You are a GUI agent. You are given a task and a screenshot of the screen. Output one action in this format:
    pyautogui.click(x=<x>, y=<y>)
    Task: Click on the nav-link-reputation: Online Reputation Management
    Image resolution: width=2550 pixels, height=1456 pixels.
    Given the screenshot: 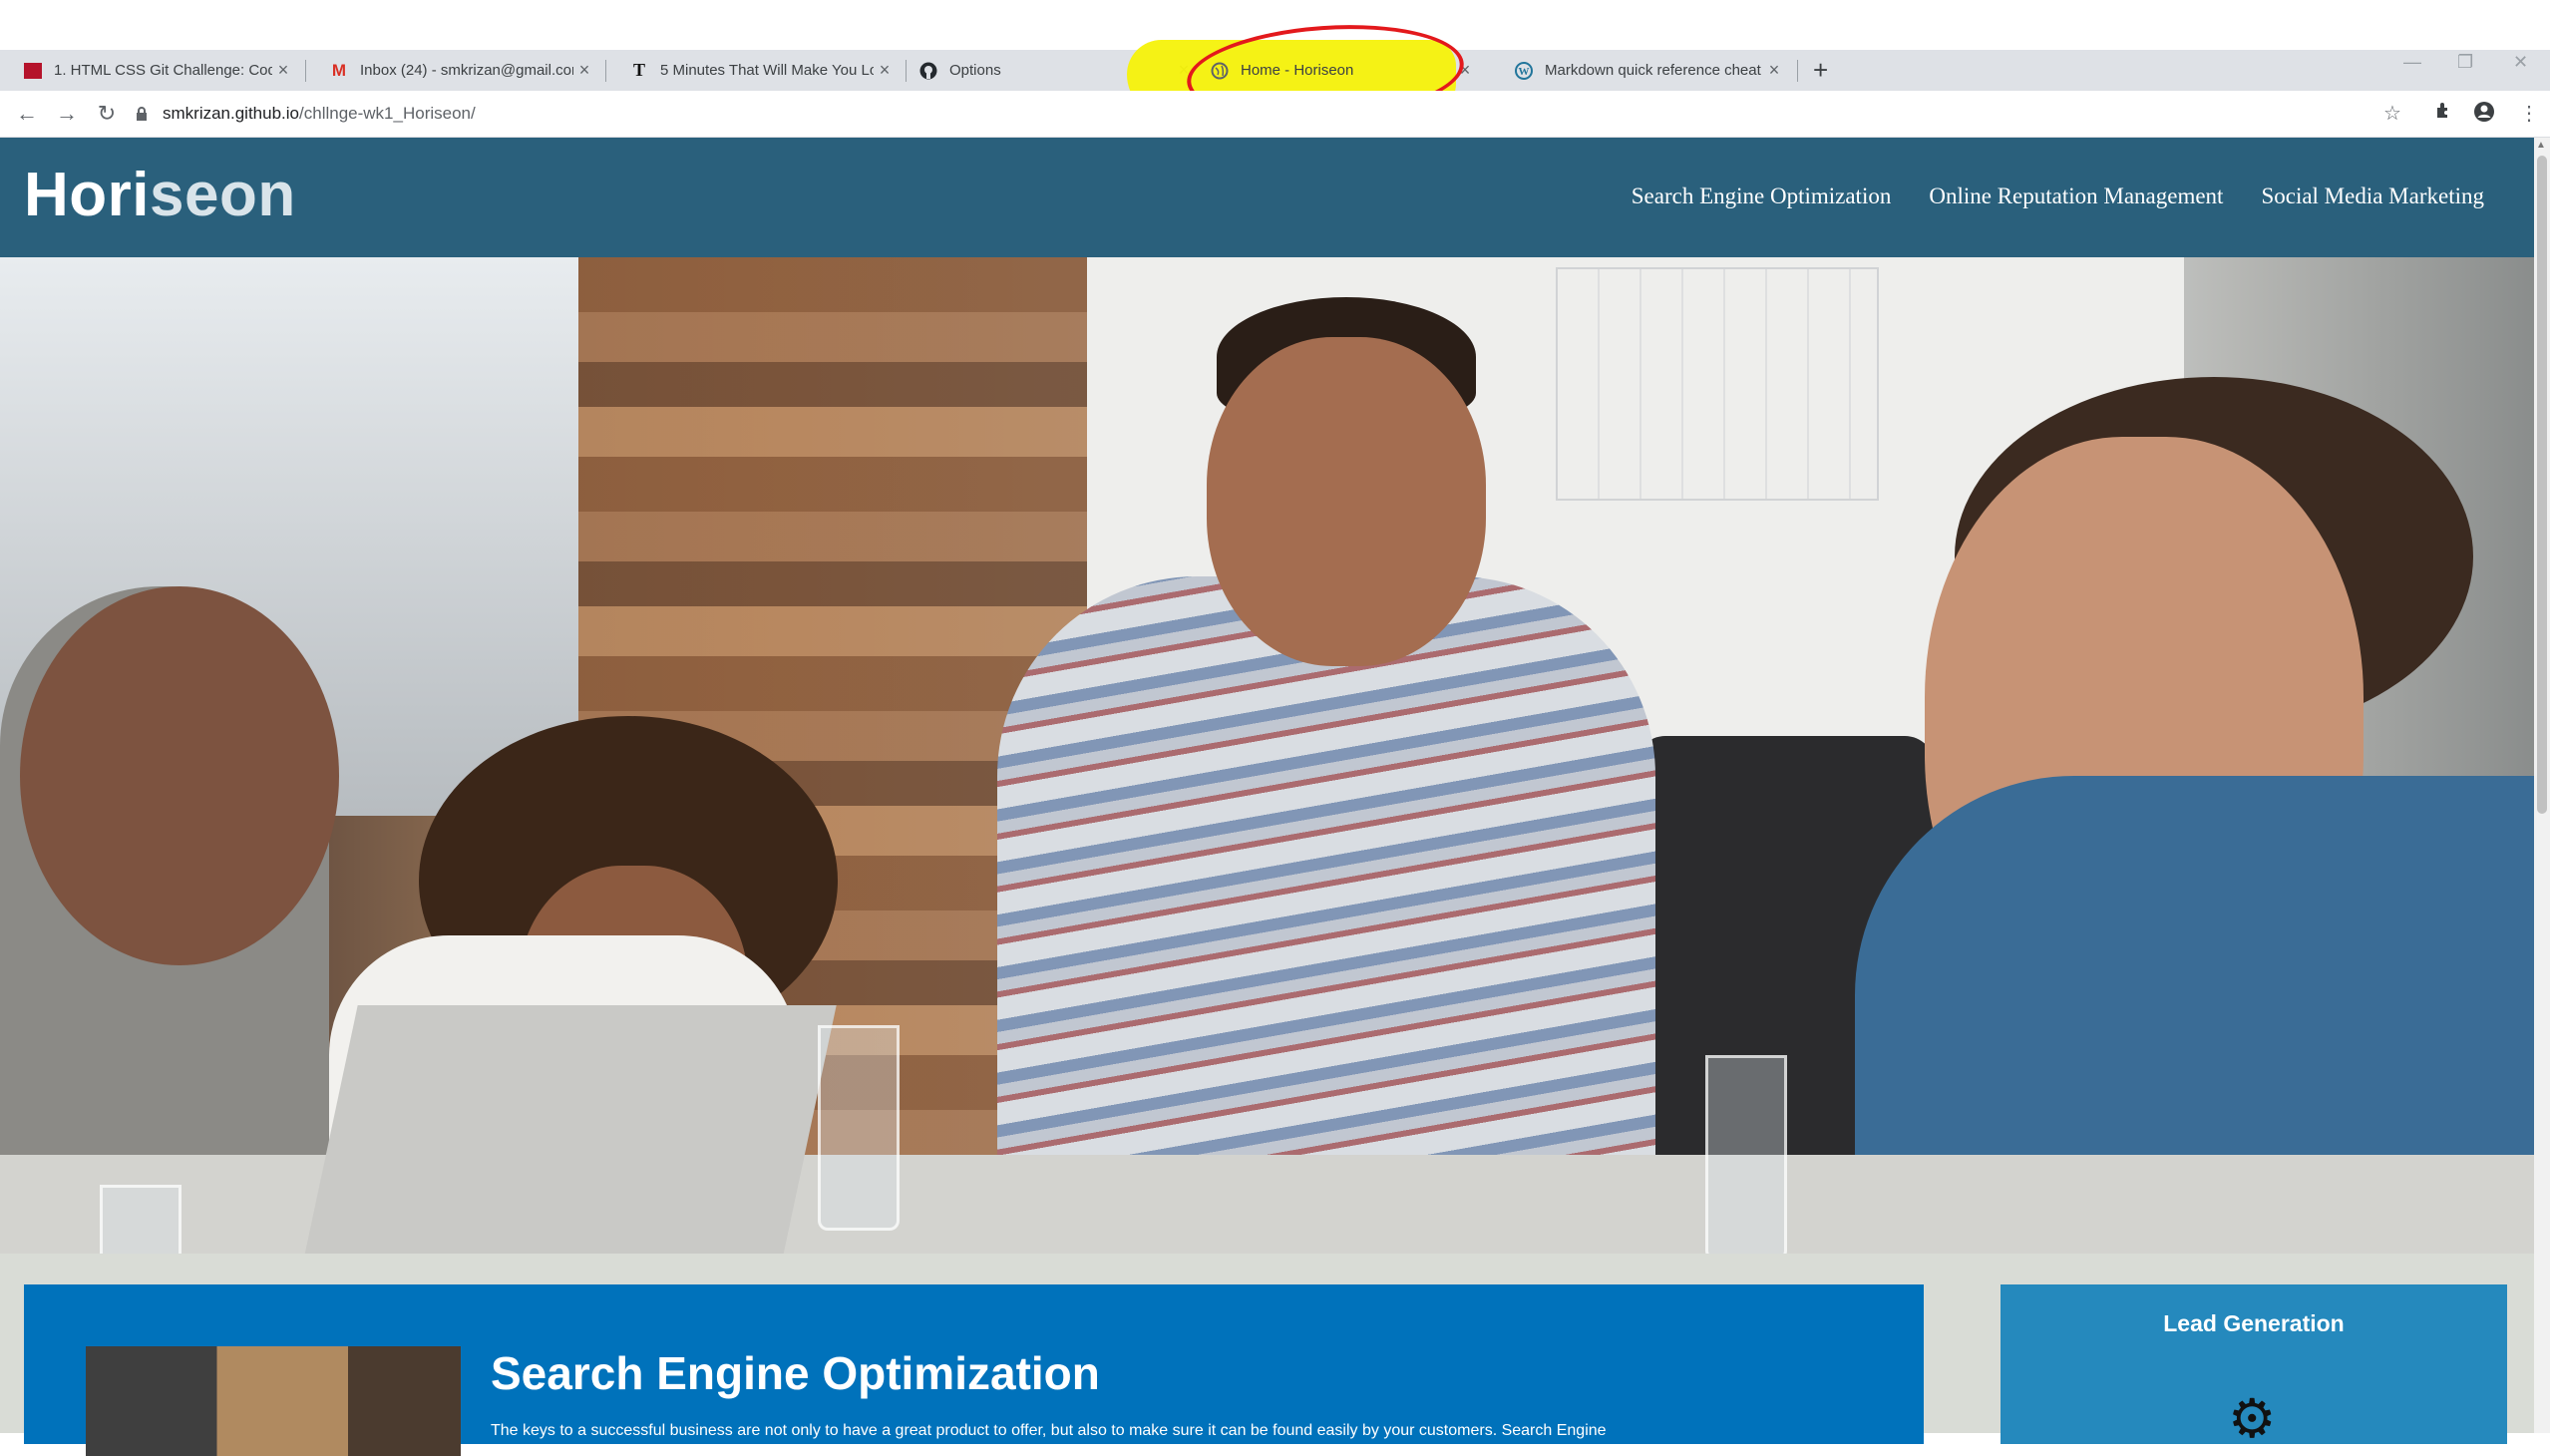 What is the action you would take?
    pyautogui.click(x=2076, y=196)
    